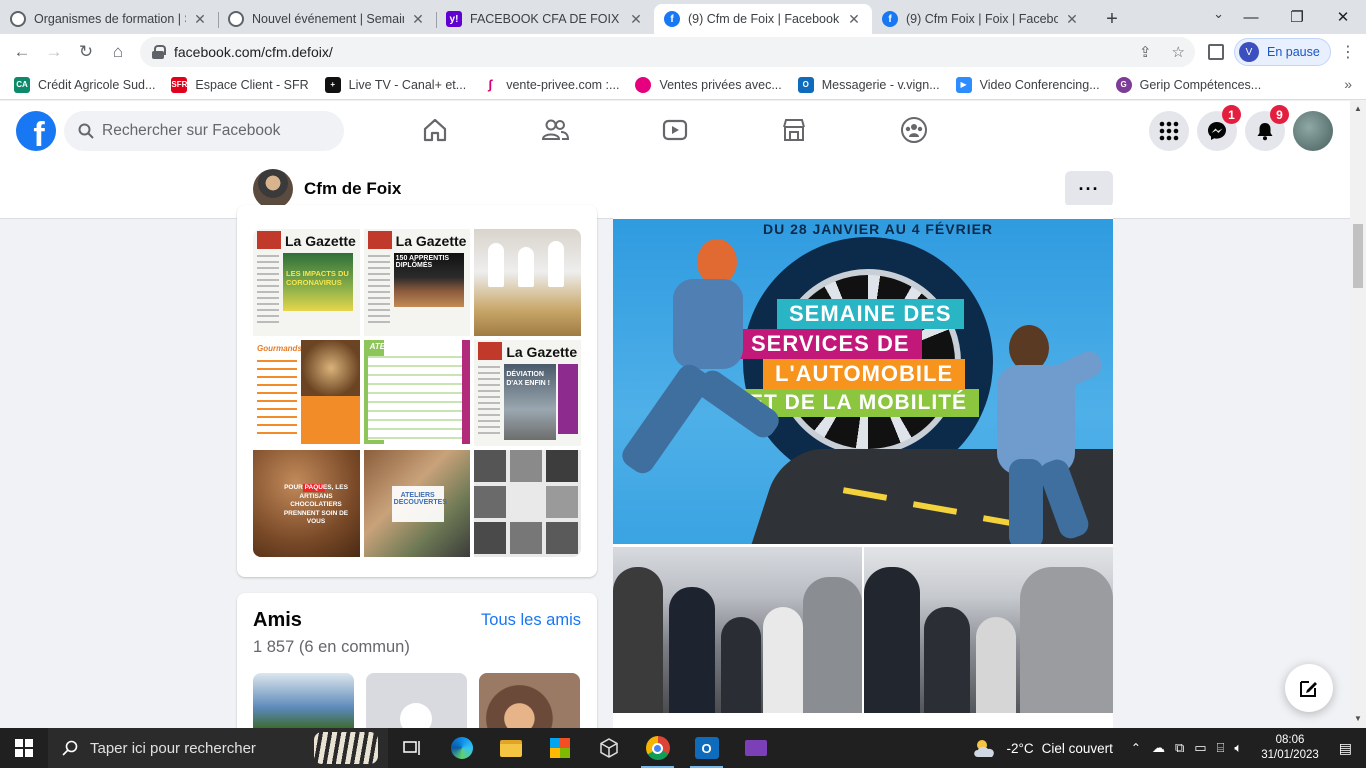 This screenshot has height=768, width=1366. Describe the element at coordinates (1089, 189) in the screenshot. I see `more-options-button: ···` at that location.